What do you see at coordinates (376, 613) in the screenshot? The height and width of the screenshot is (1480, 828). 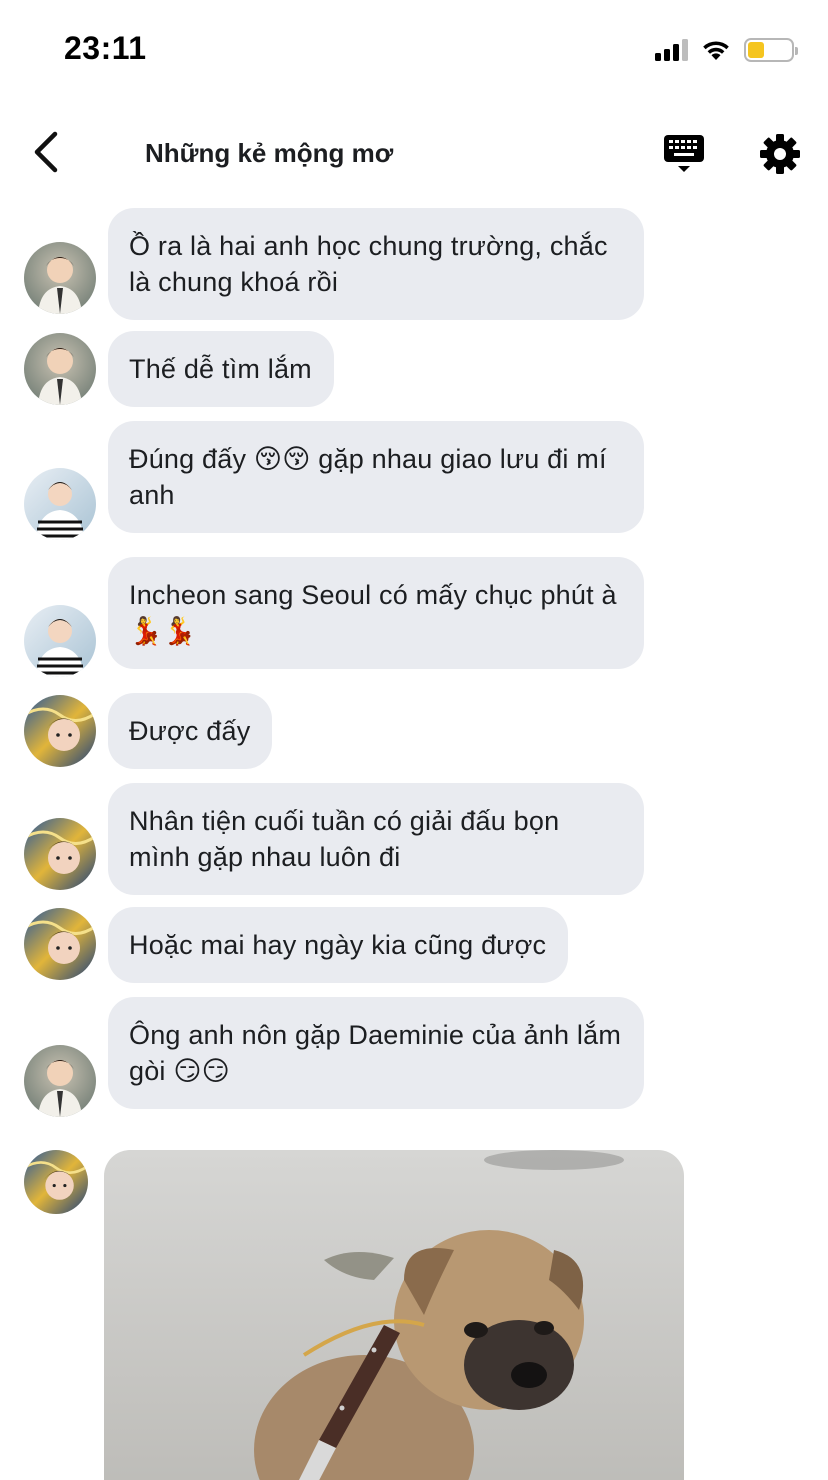 I see `message-bubble: Incheon sang Seoul có mấy chục phút à 💃💃` at bounding box center [376, 613].